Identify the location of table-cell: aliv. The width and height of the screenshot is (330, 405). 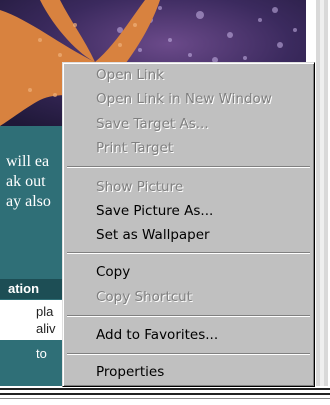
(46, 328).